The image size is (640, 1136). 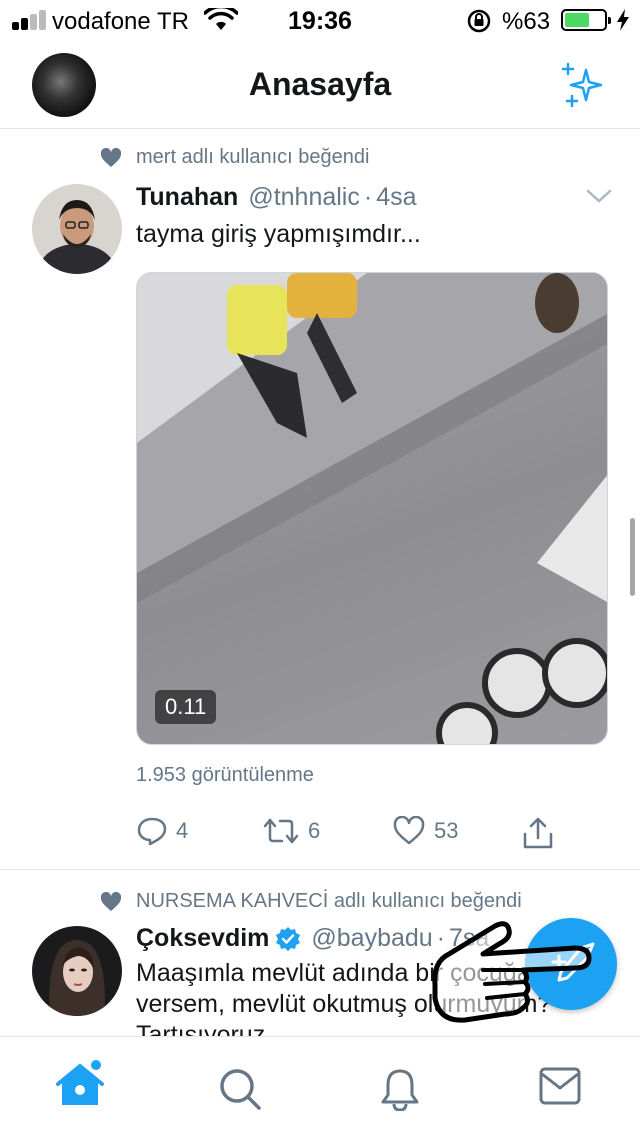 What do you see at coordinates (202, 938) in the screenshot?
I see `author-name: Çoksevdim` at bounding box center [202, 938].